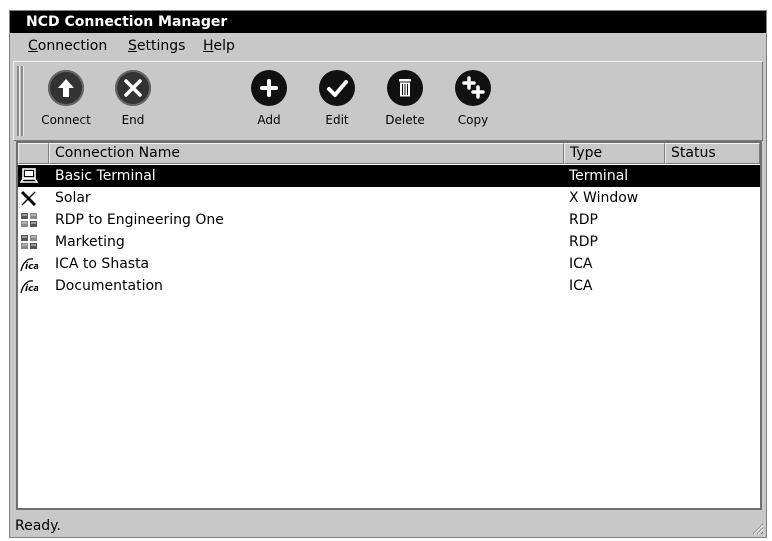  Describe the element at coordinates (389, 264) in the screenshot. I see `table-row: ica ICA to Shasta ICA` at that location.